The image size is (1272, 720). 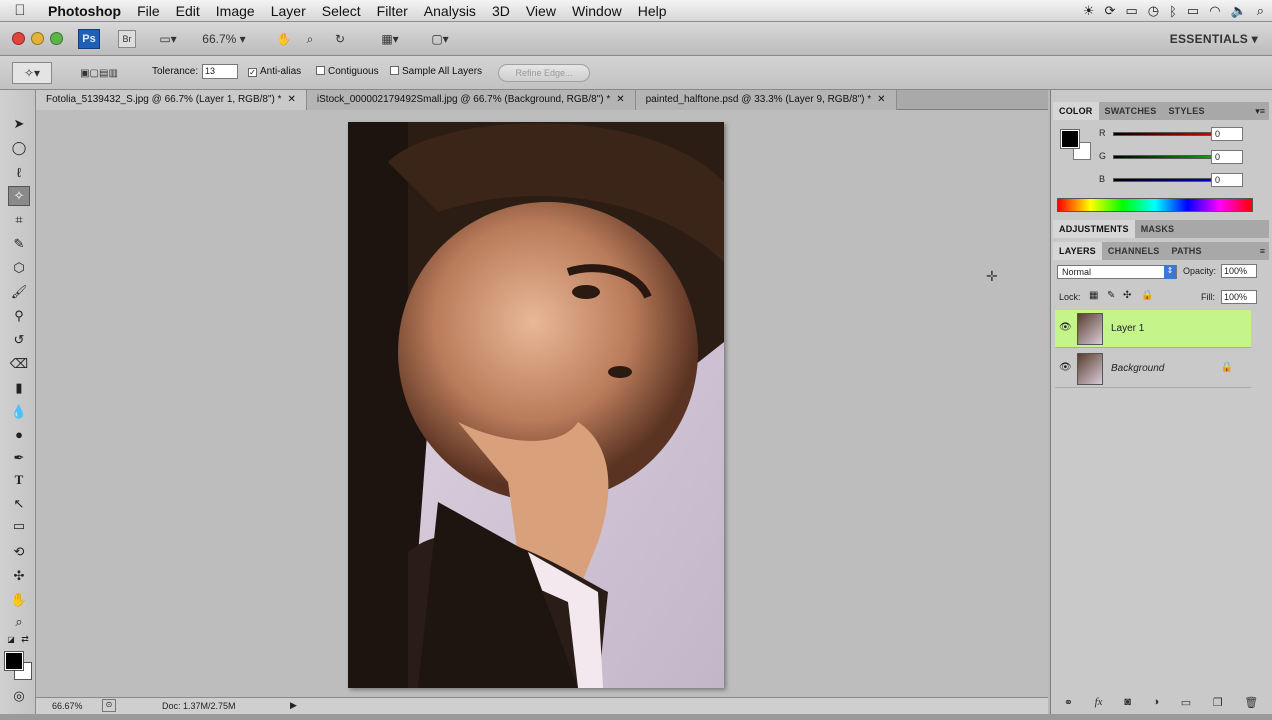 What do you see at coordinates (1227, 157) in the screenshot?
I see `green-value-input: 0` at bounding box center [1227, 157].